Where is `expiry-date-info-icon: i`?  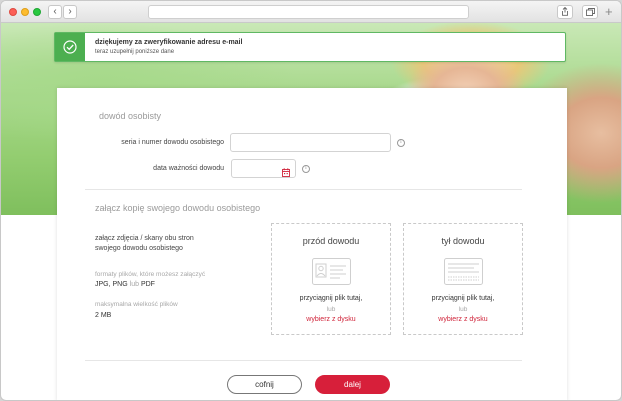
expiry-date-info-icon: i is located at coordinates (306, 169).